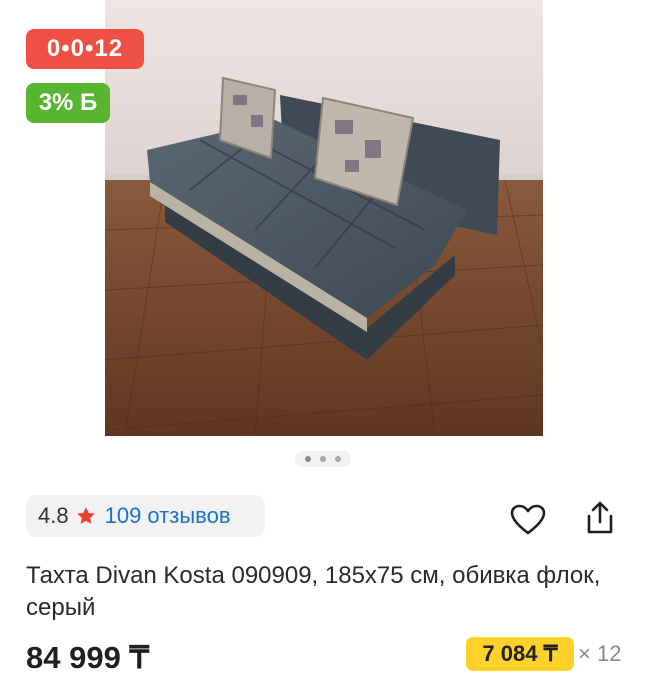  I want to click on share-button, so click(600, 518).